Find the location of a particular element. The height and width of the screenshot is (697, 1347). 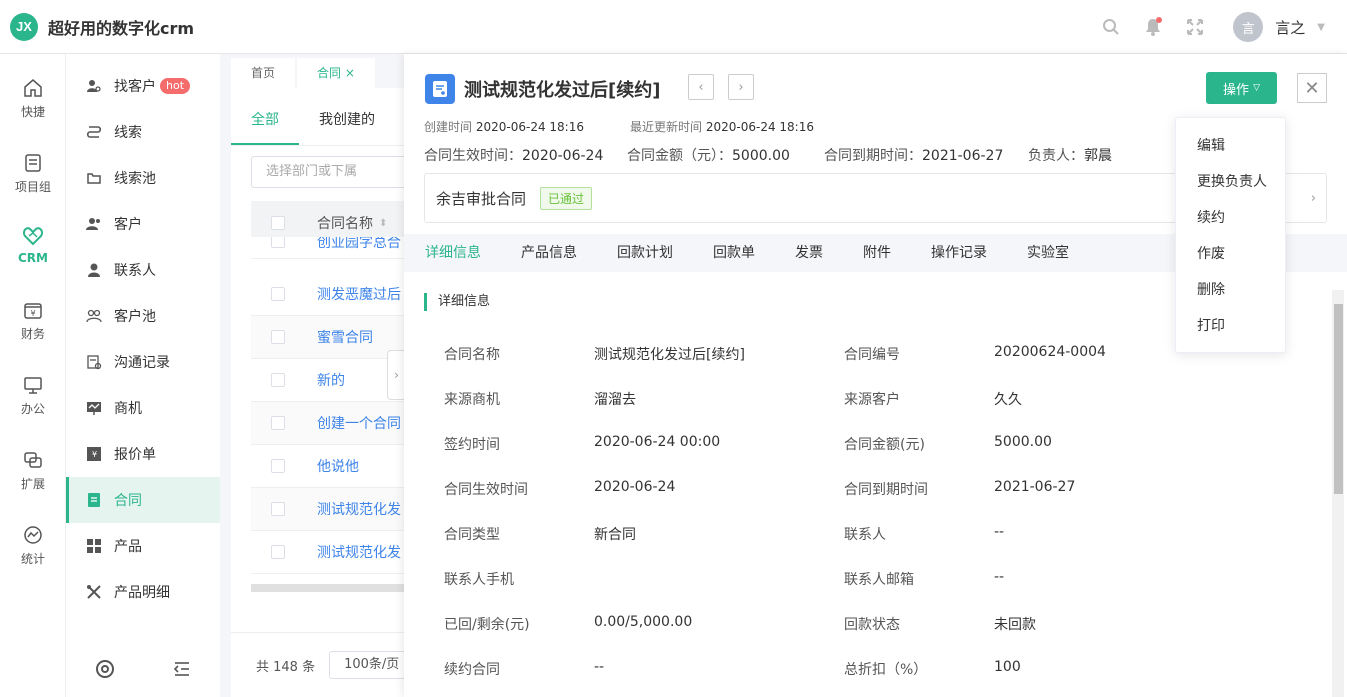

field-label: 来源商机 is located at coordinates (472, 400).